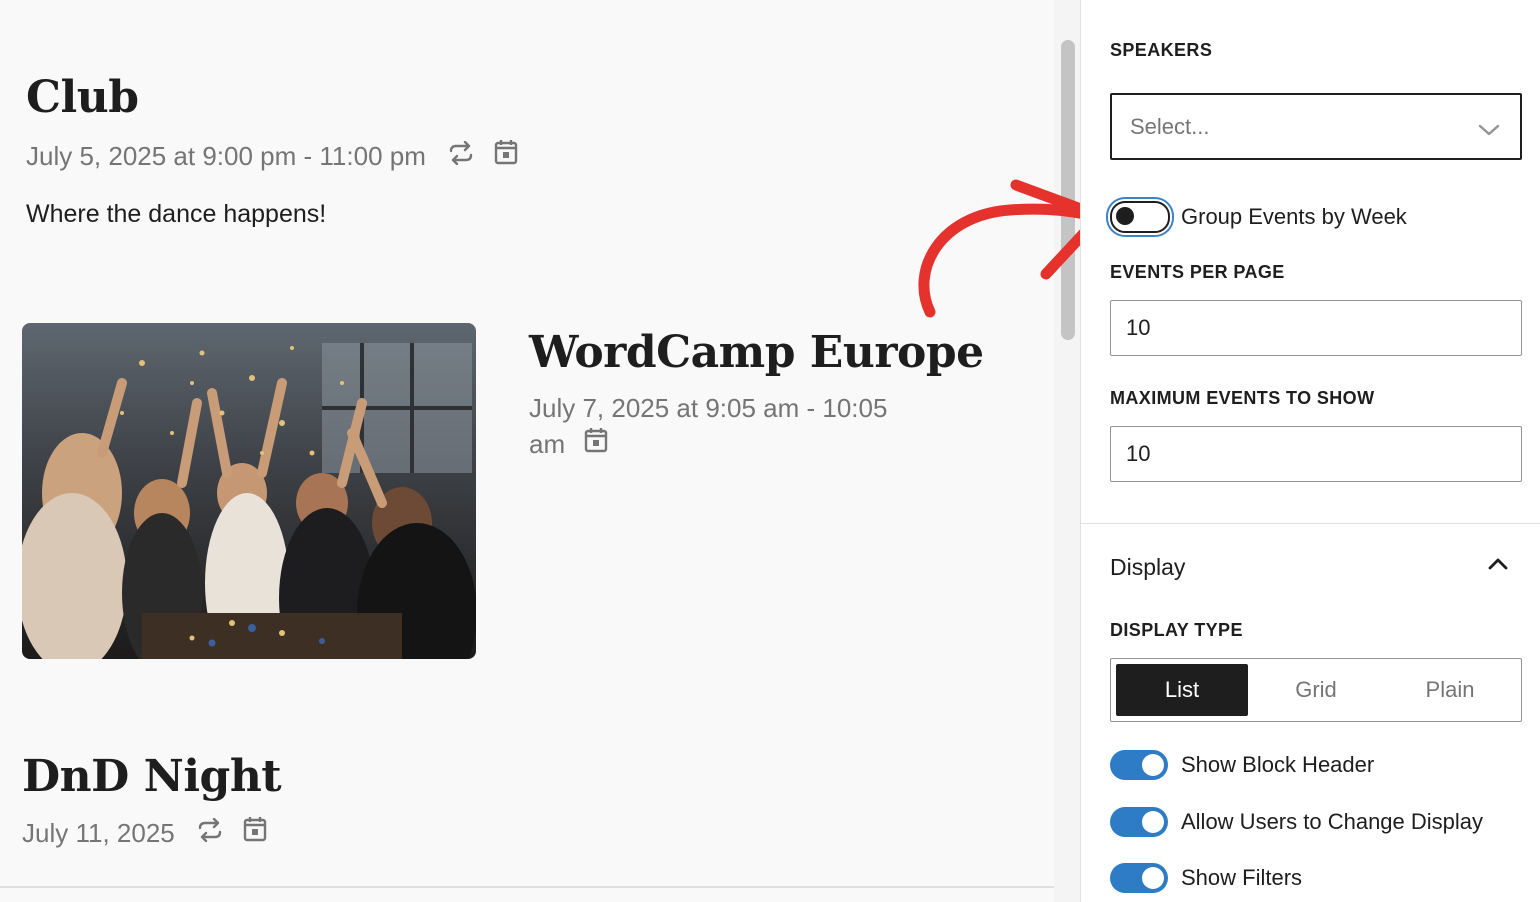  What do you see at coordinates (1242, 877) in the screenshot?
I see `show-filters-label: Show Filters` at bounding box center [1242, 877].